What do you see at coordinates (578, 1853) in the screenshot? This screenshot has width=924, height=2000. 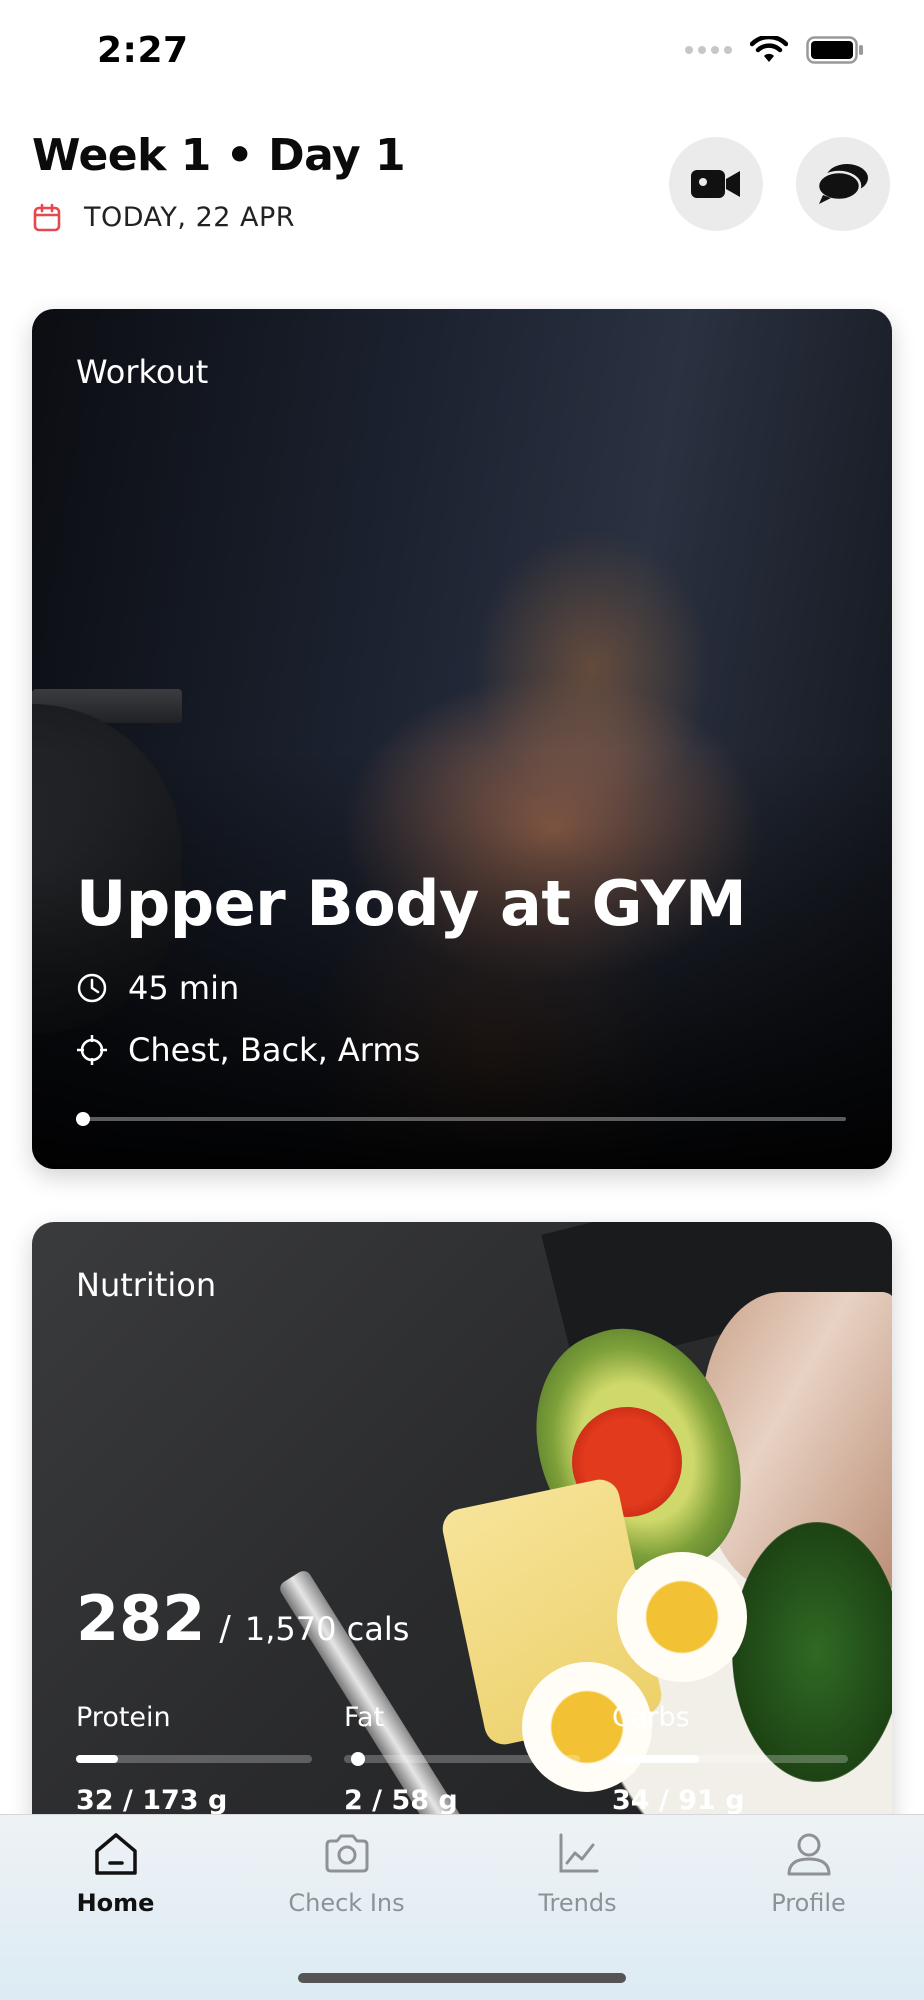 I see `chart-icon` at bounding box center [578, 1853].